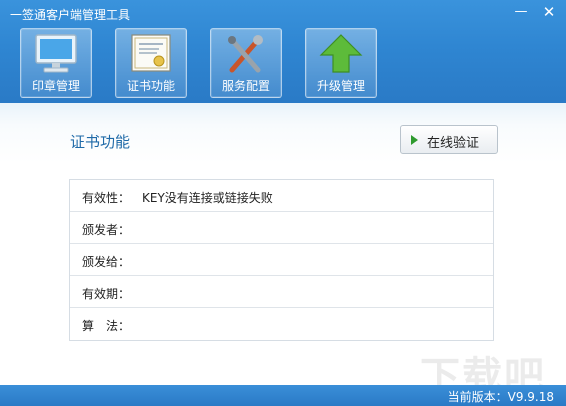 The image size is (566, 406). Describe the element at coordinates (207, 198) in the screenshot. I see `field-value: KEY没有连接或链接失败` at that location.